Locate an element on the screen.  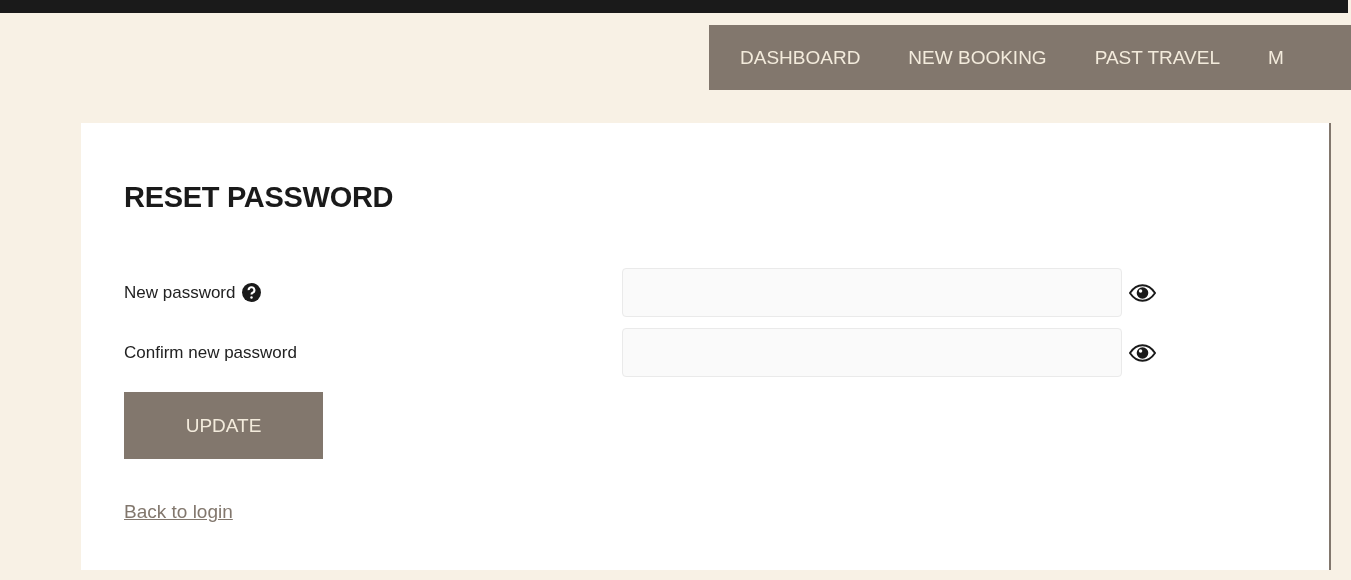
nav-link: M is located at coordinates (1275, 57).